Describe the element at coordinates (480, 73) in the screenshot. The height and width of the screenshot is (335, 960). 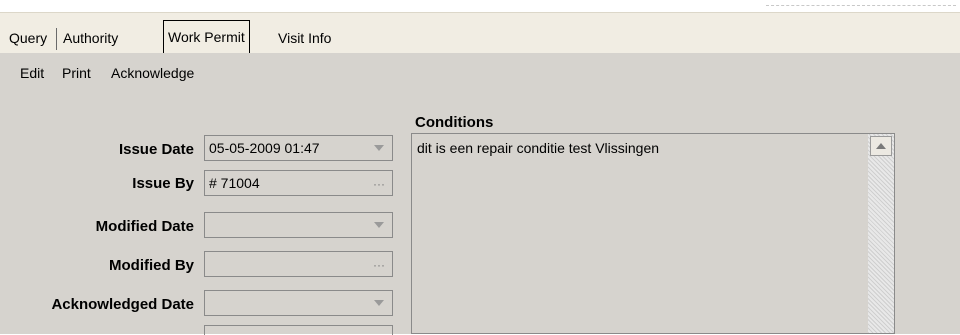
I see `menu-bar: Edit Print Acknowledge` at that location.